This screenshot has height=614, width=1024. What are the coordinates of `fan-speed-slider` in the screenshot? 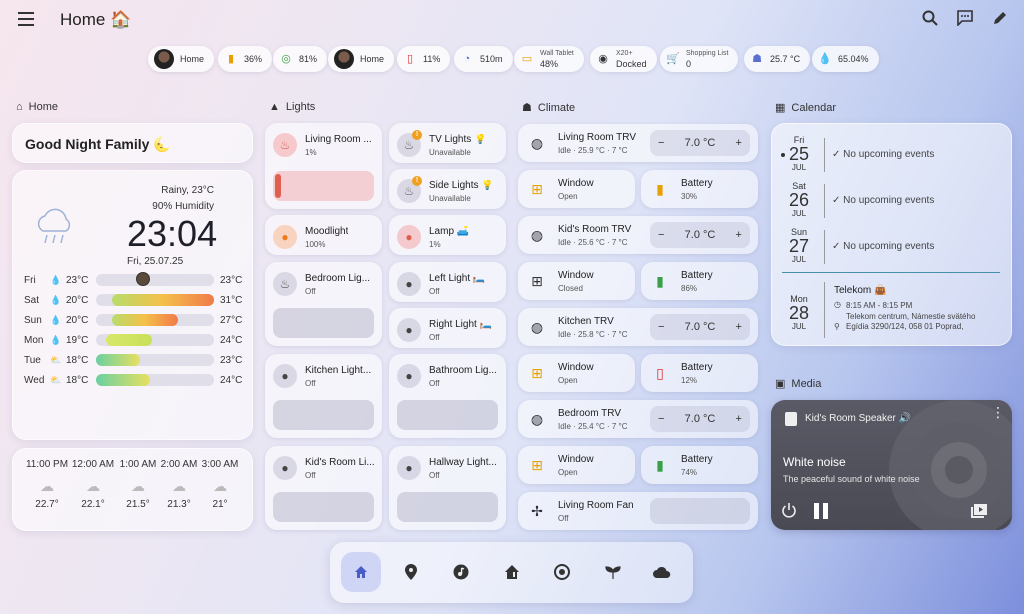 It's located at (700, 511).